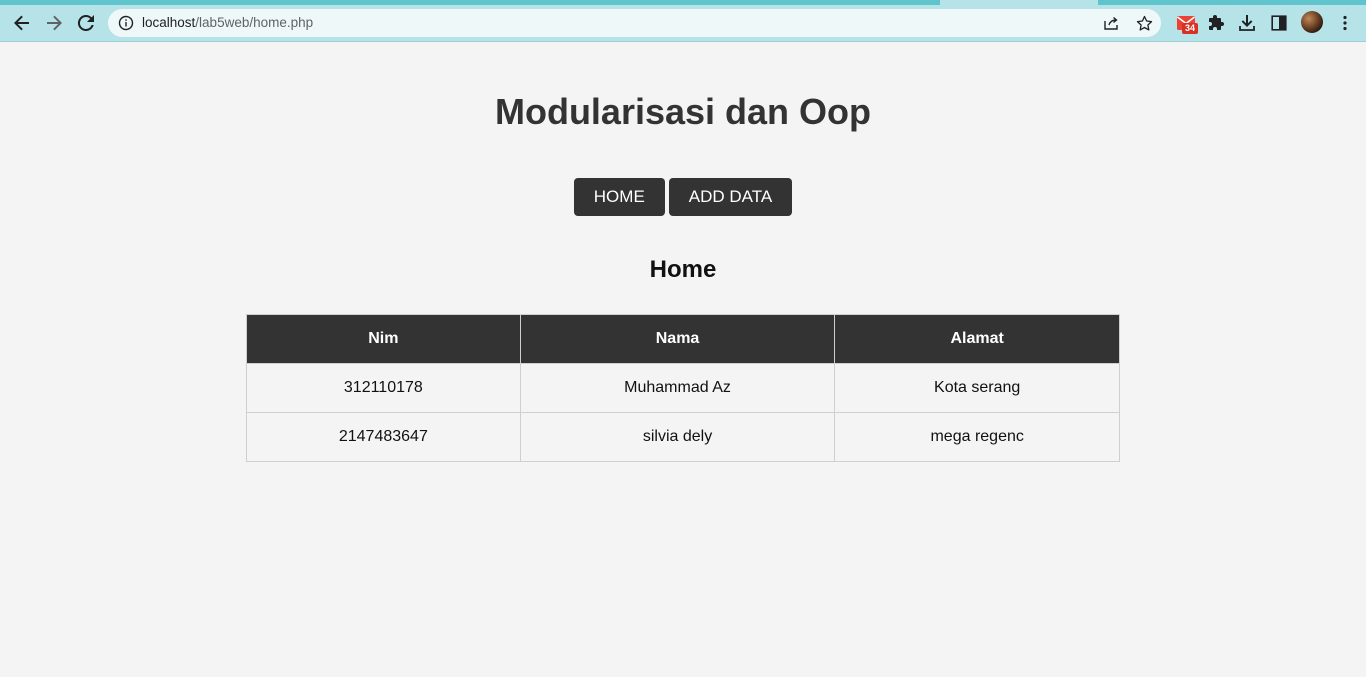 This screenshot has width=1366, height=677. What do you see at coordinates (977, 339) in the screenshot?
I see `column-header-alamat: Alamat` at bounding box center [977, 339].